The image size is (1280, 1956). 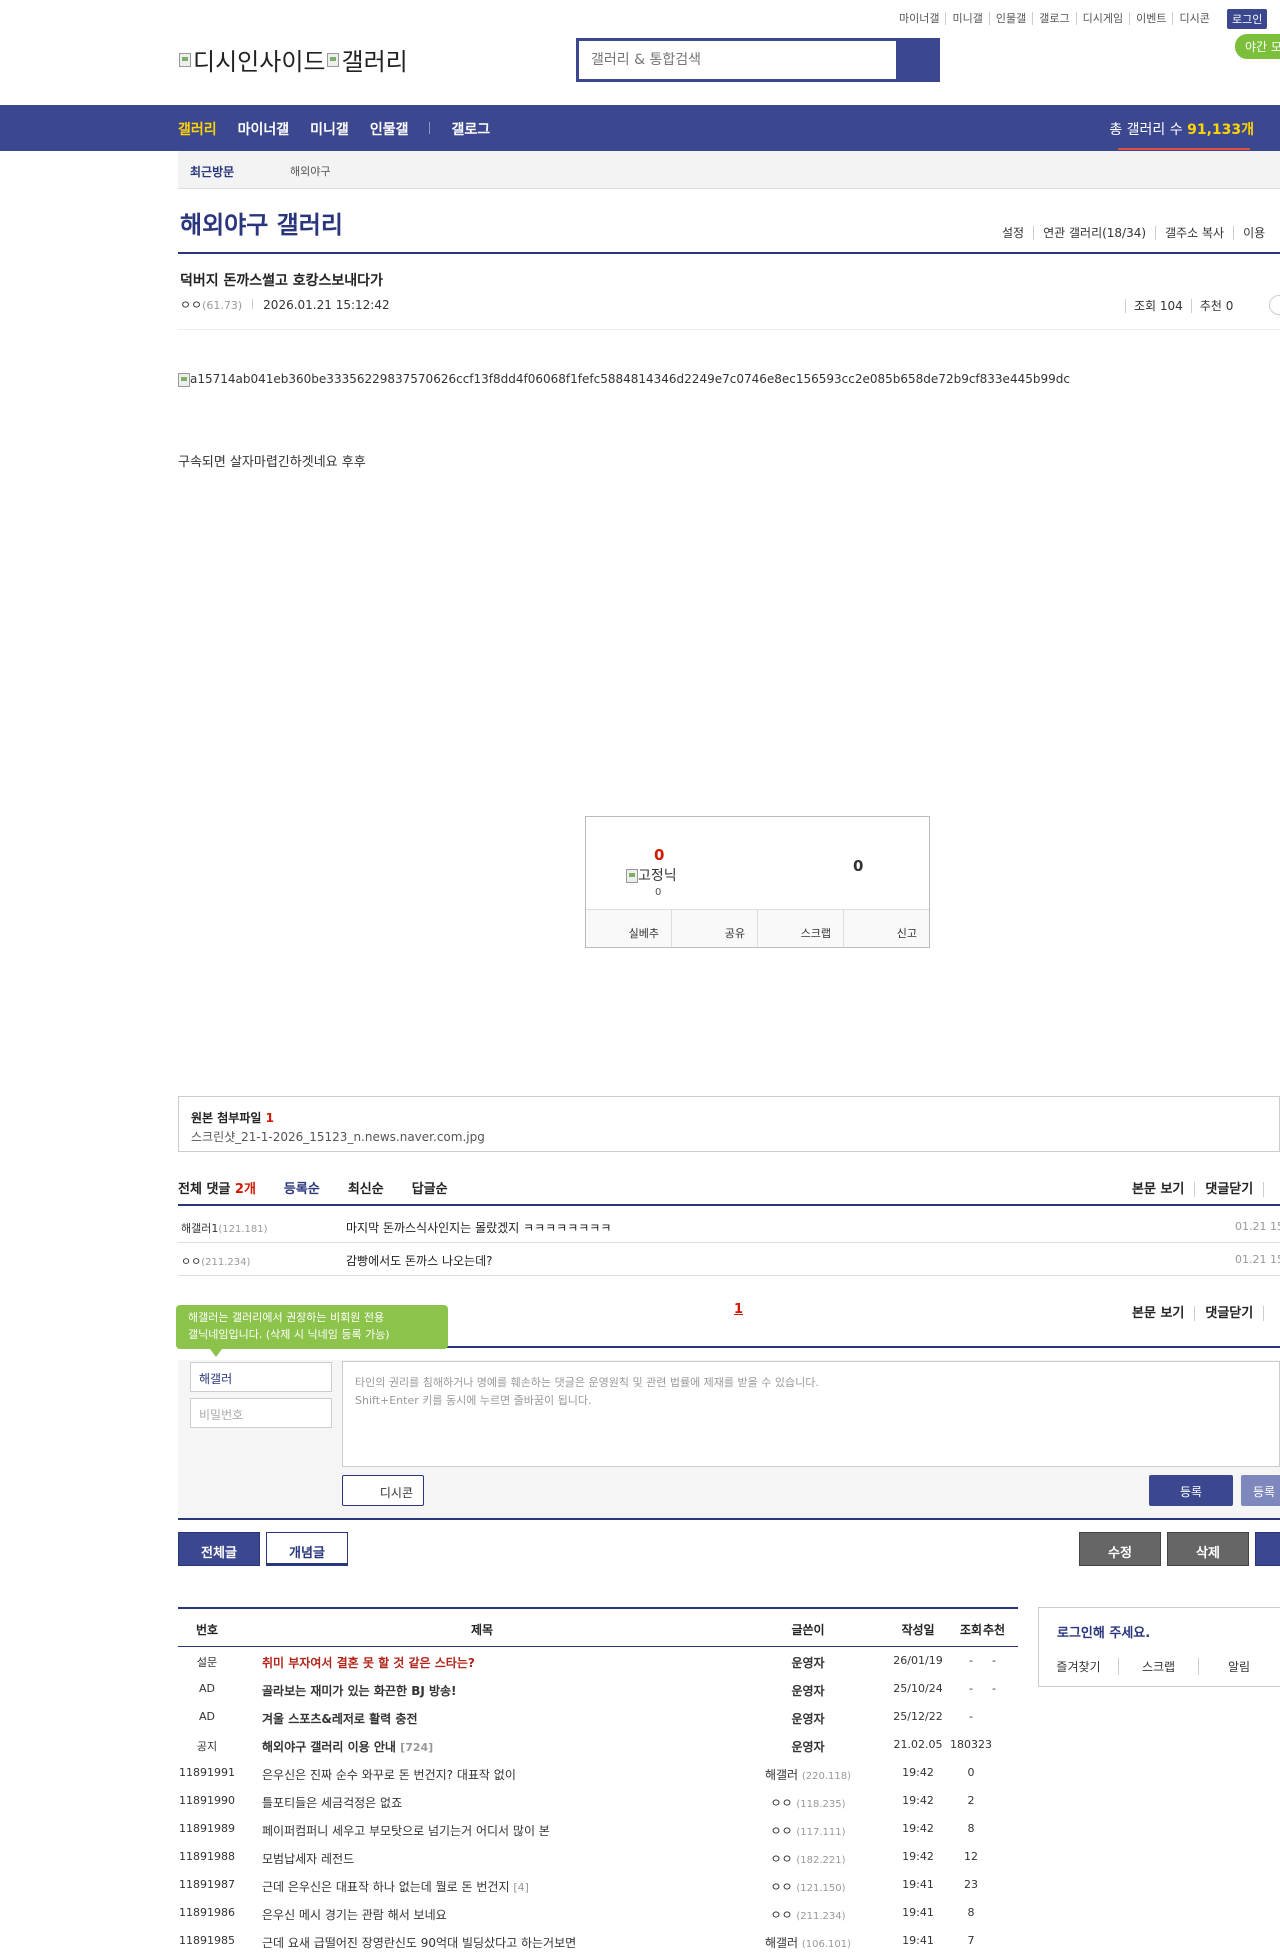 I want to click on related-gallery-link: 연관 갤러리(18/34), so click(x=1095, y=233).